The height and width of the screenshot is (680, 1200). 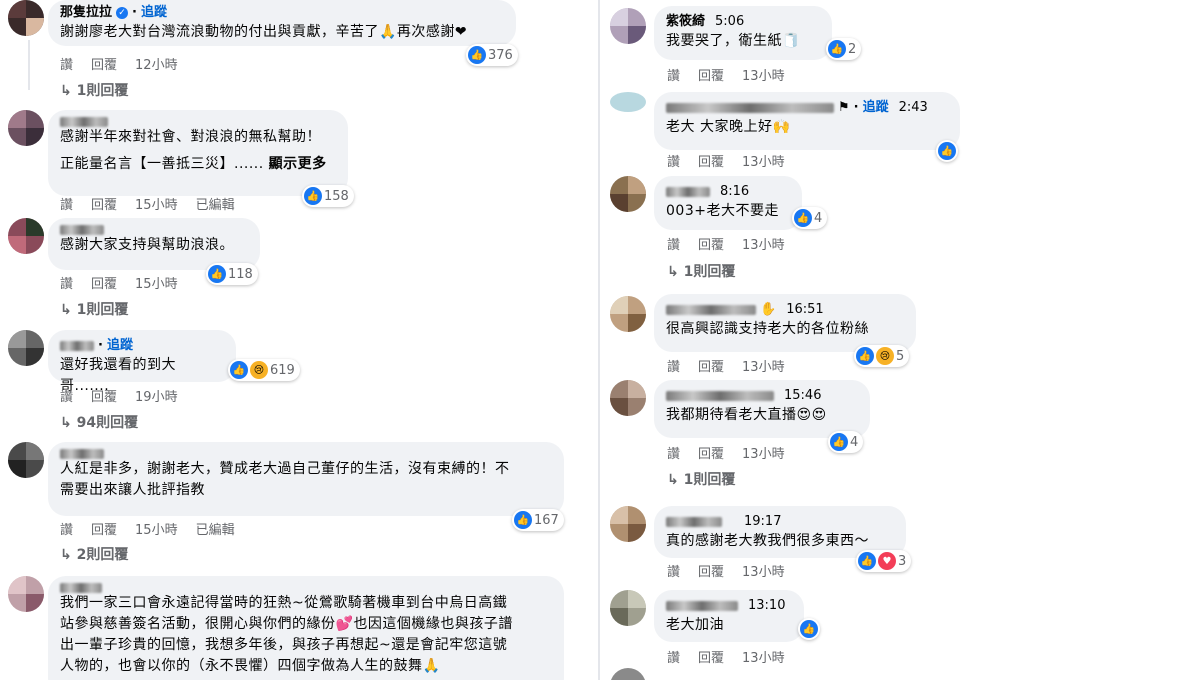 I want to click on comment-text: 謝謝廖老大對台灣流浪動物的付出與貢獻，辛苦了🙏再次感謝❤, so click(x=264, y=32).